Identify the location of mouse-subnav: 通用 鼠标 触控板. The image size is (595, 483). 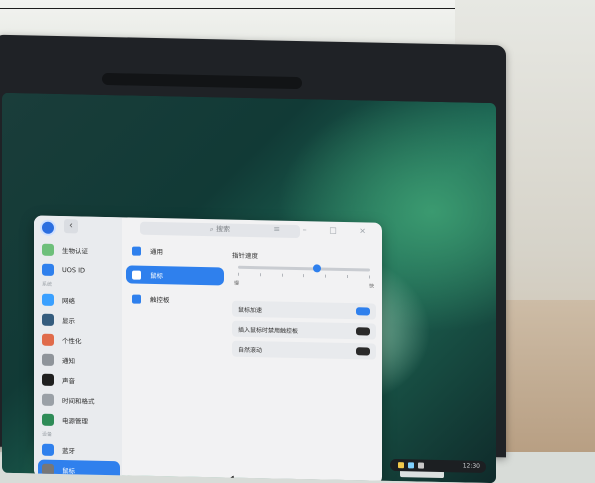
(175, 357).